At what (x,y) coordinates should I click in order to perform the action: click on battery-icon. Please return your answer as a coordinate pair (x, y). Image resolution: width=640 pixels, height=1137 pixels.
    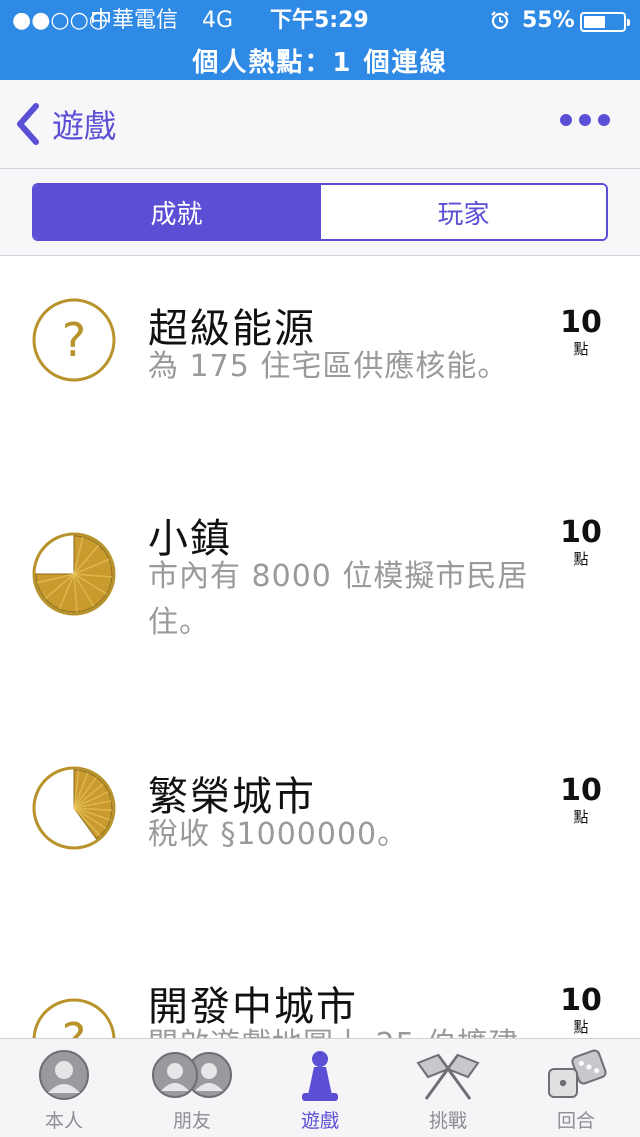
    Looking at the image, I should click on (605, 22).